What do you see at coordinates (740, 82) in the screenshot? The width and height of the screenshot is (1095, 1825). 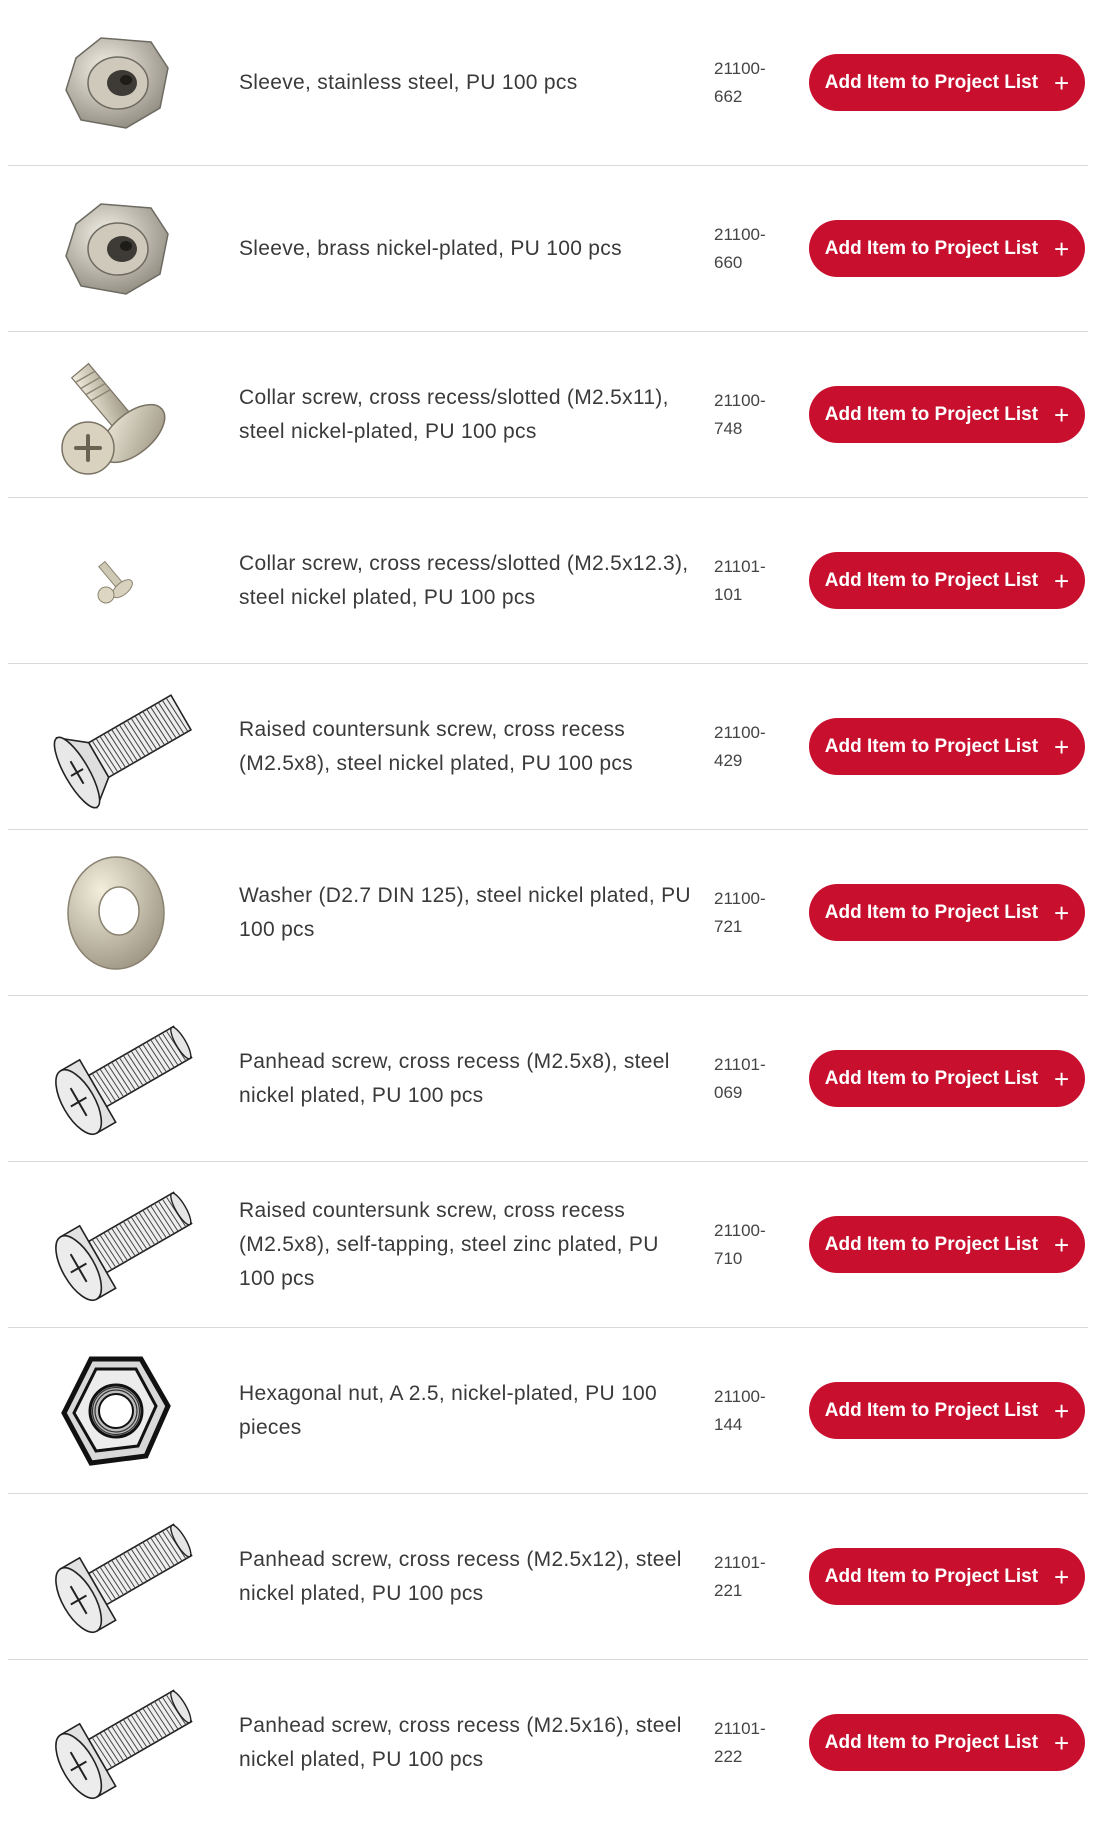 I see `part-number-text: 21100-662` at bounding box center [740, 82].